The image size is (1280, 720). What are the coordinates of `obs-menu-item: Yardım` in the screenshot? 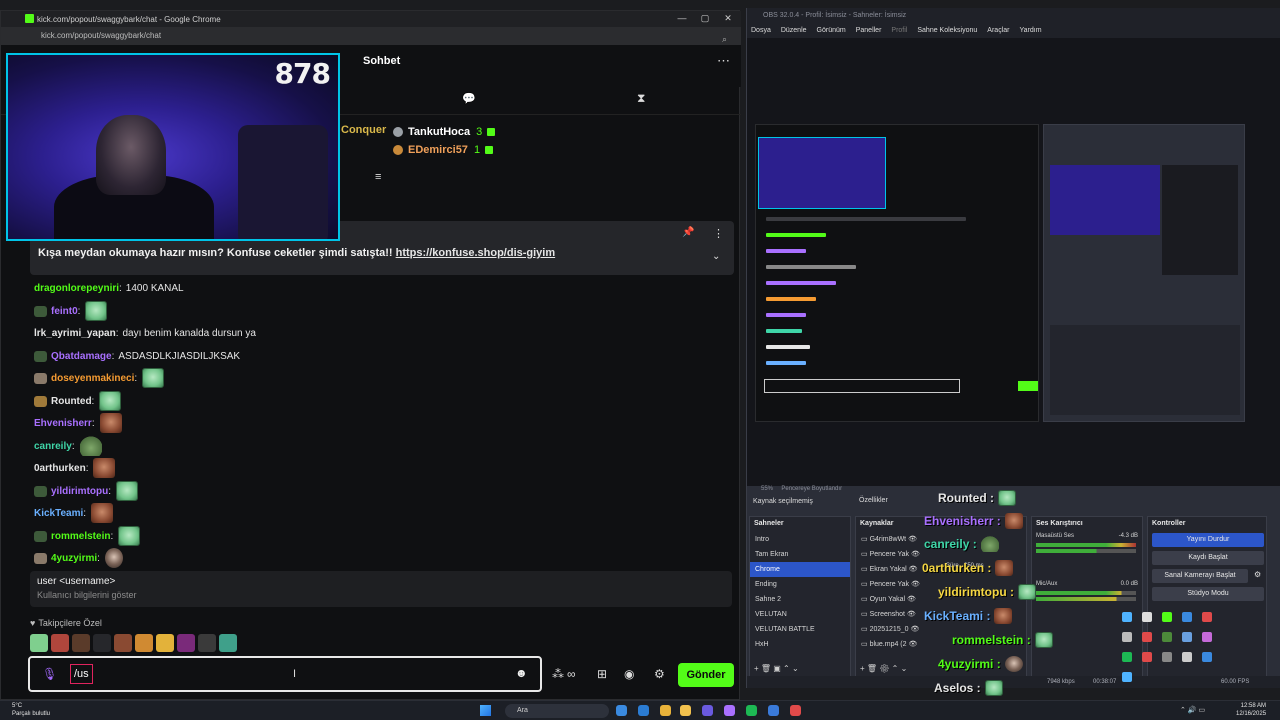 It's located at (1030, 31).